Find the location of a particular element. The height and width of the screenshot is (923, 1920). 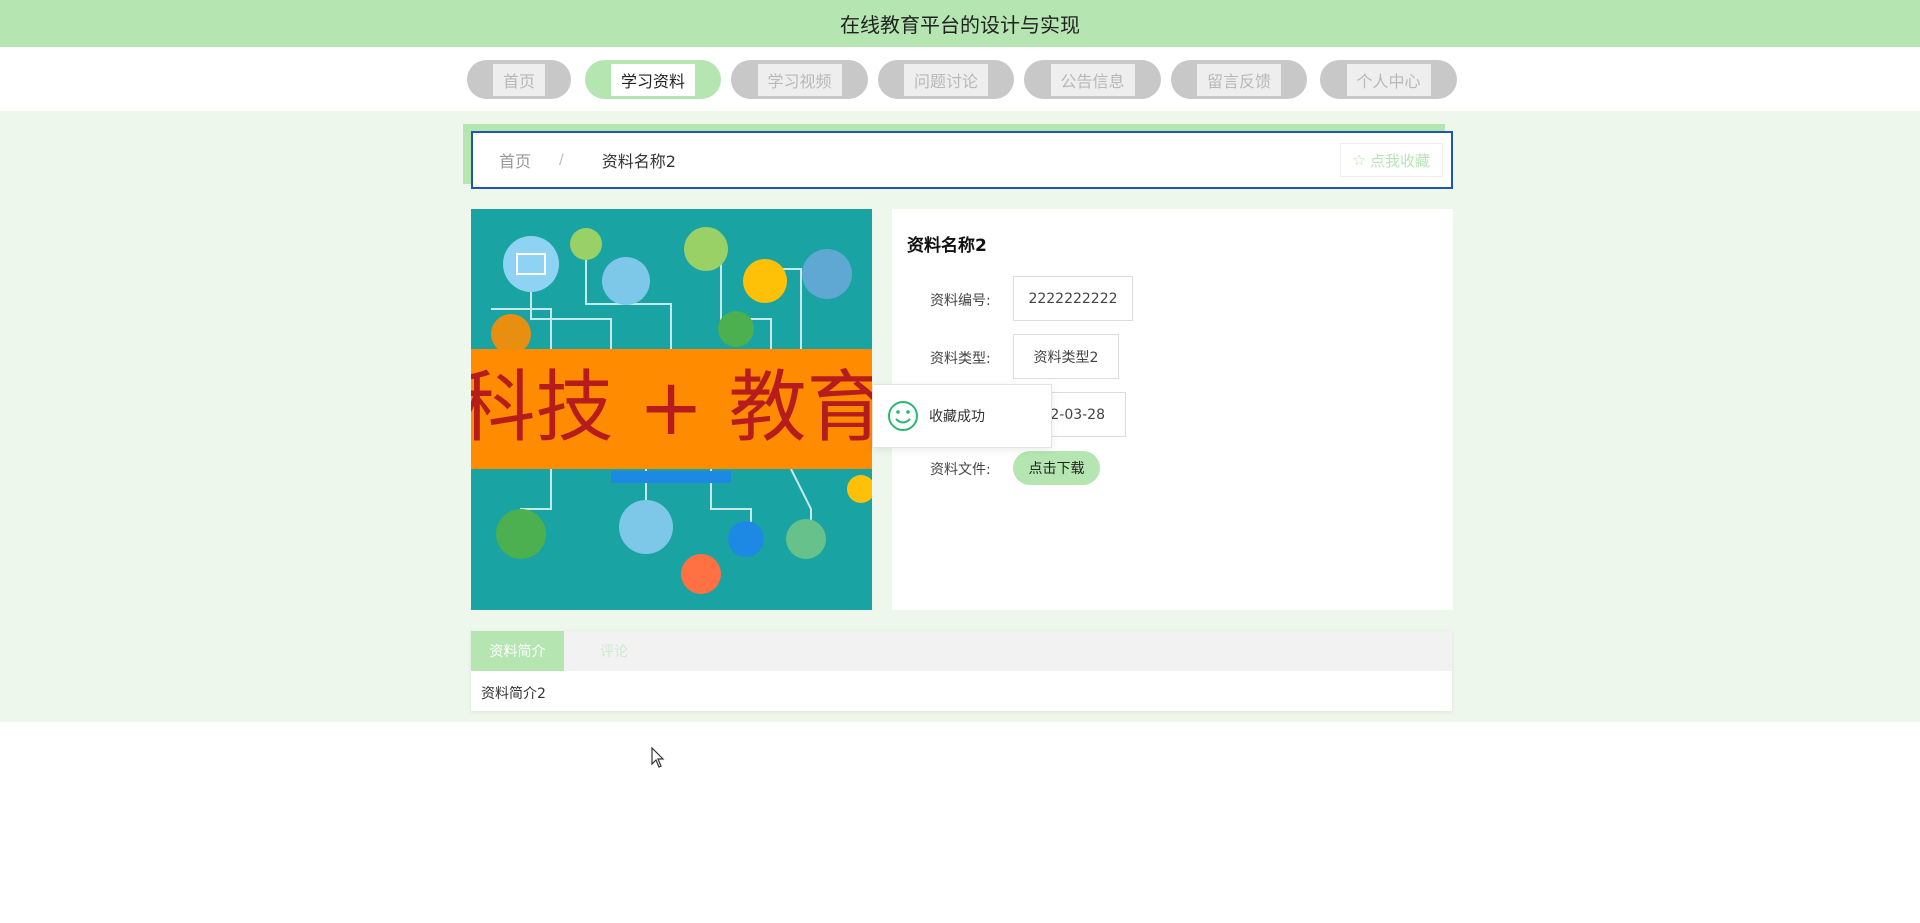

nav-item-study-materials: 学习资料 is located at coordinates (653, 79).